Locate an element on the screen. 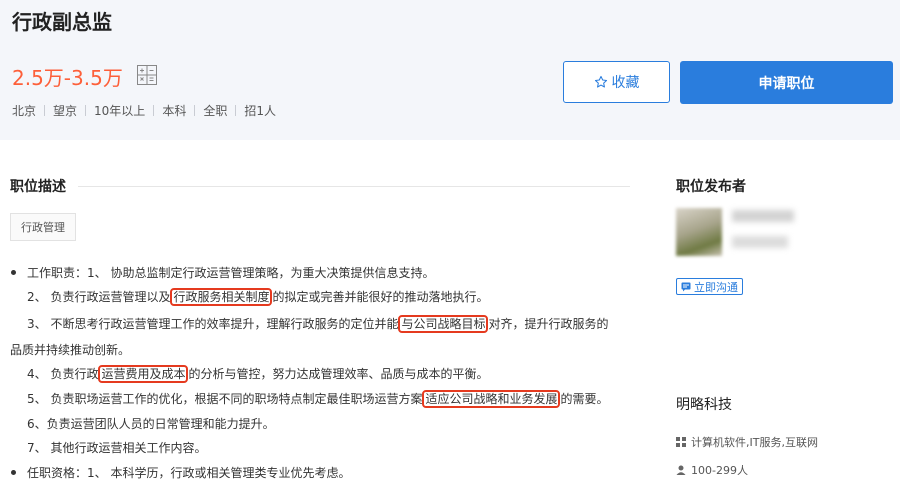 The width and height of the screenshot is (900, 482). chat-now-button: 立即沟通 is located at coordinates (709, 286).